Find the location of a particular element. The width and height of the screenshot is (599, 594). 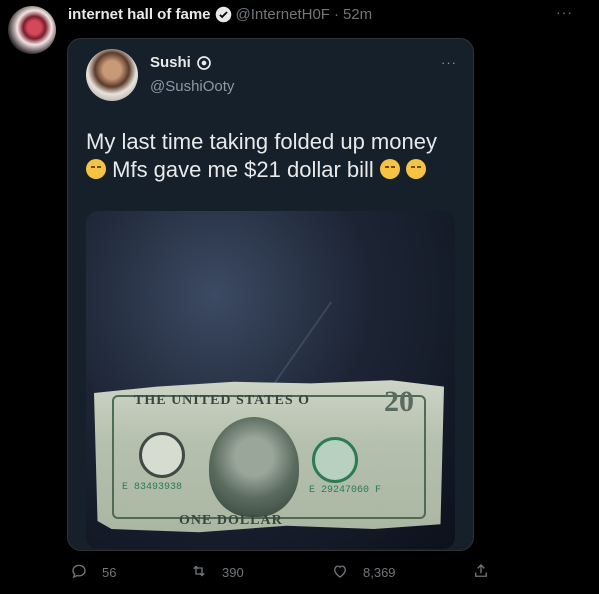

tweet-header: internet hall of fame @InternetH0F · 52m is located at coordinates (220, 14).